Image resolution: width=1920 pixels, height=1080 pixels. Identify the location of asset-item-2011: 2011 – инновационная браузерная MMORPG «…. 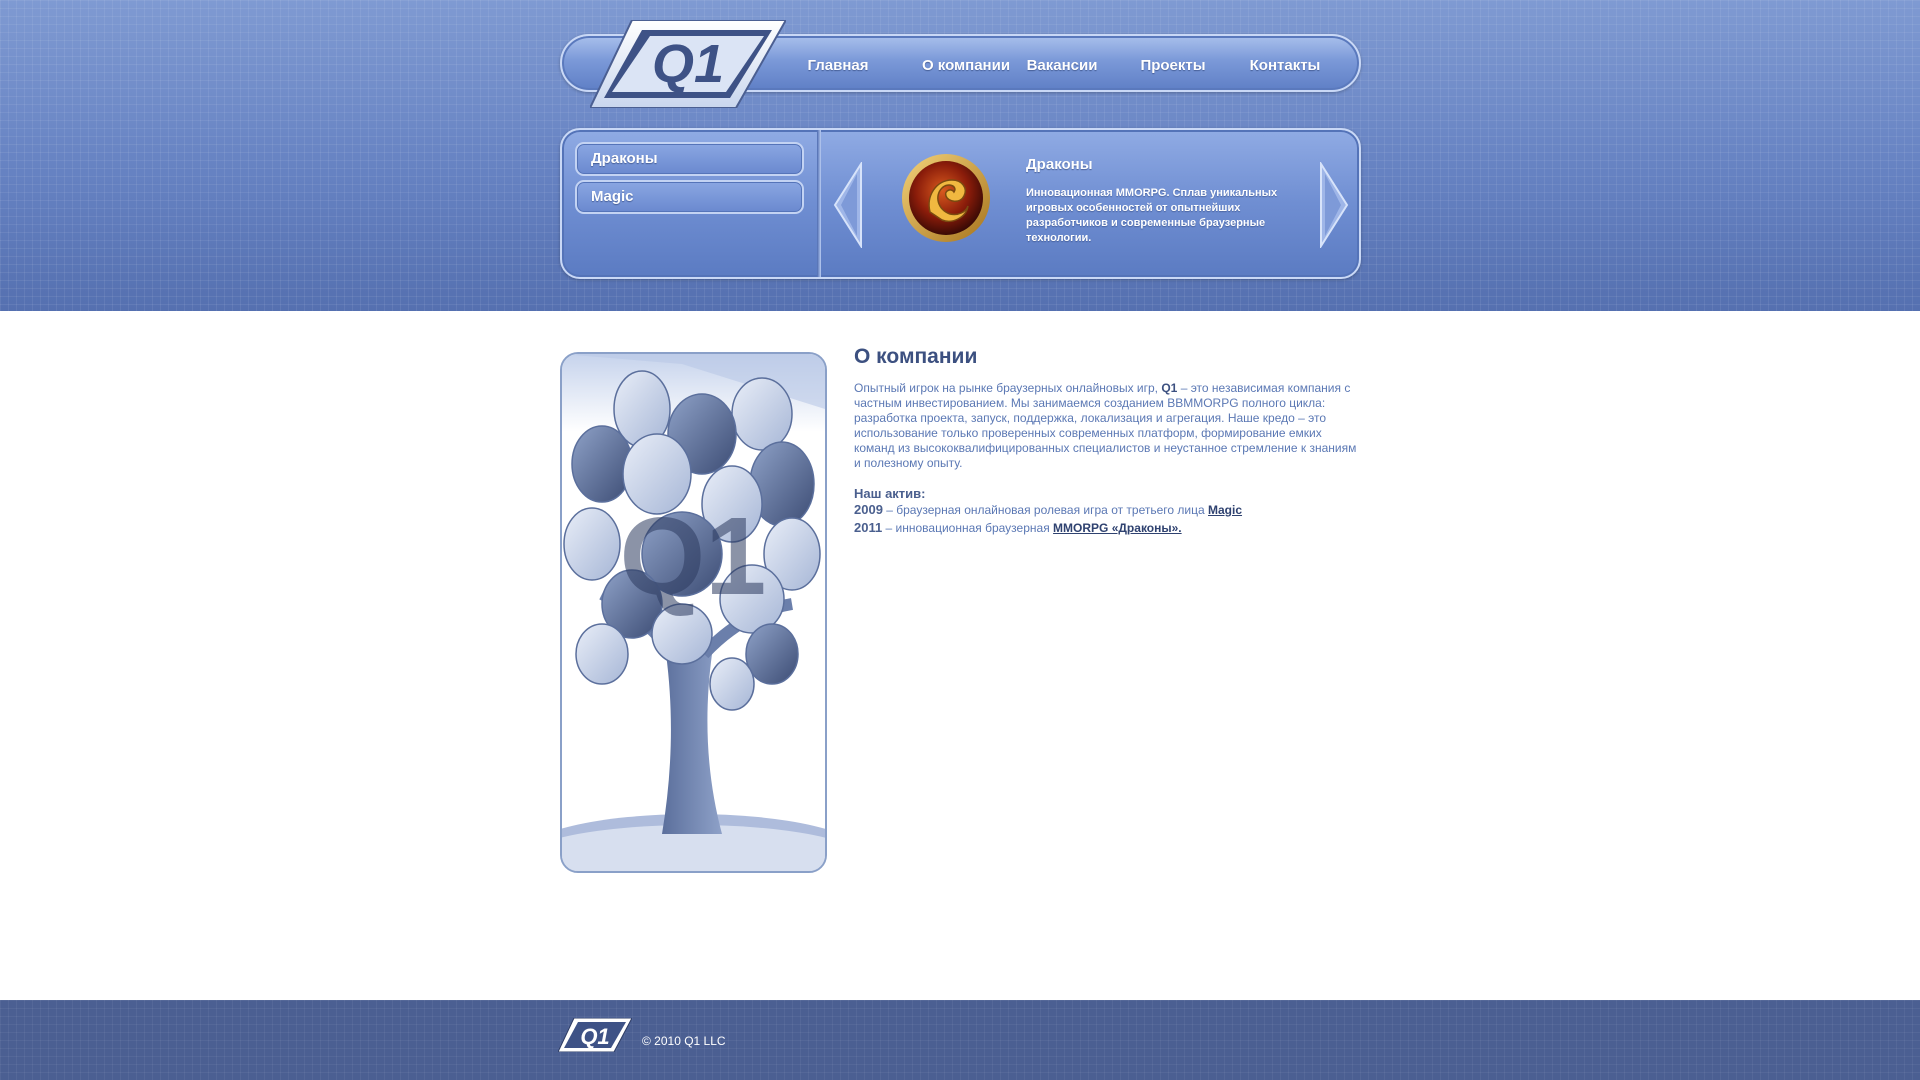
(1018, 527).